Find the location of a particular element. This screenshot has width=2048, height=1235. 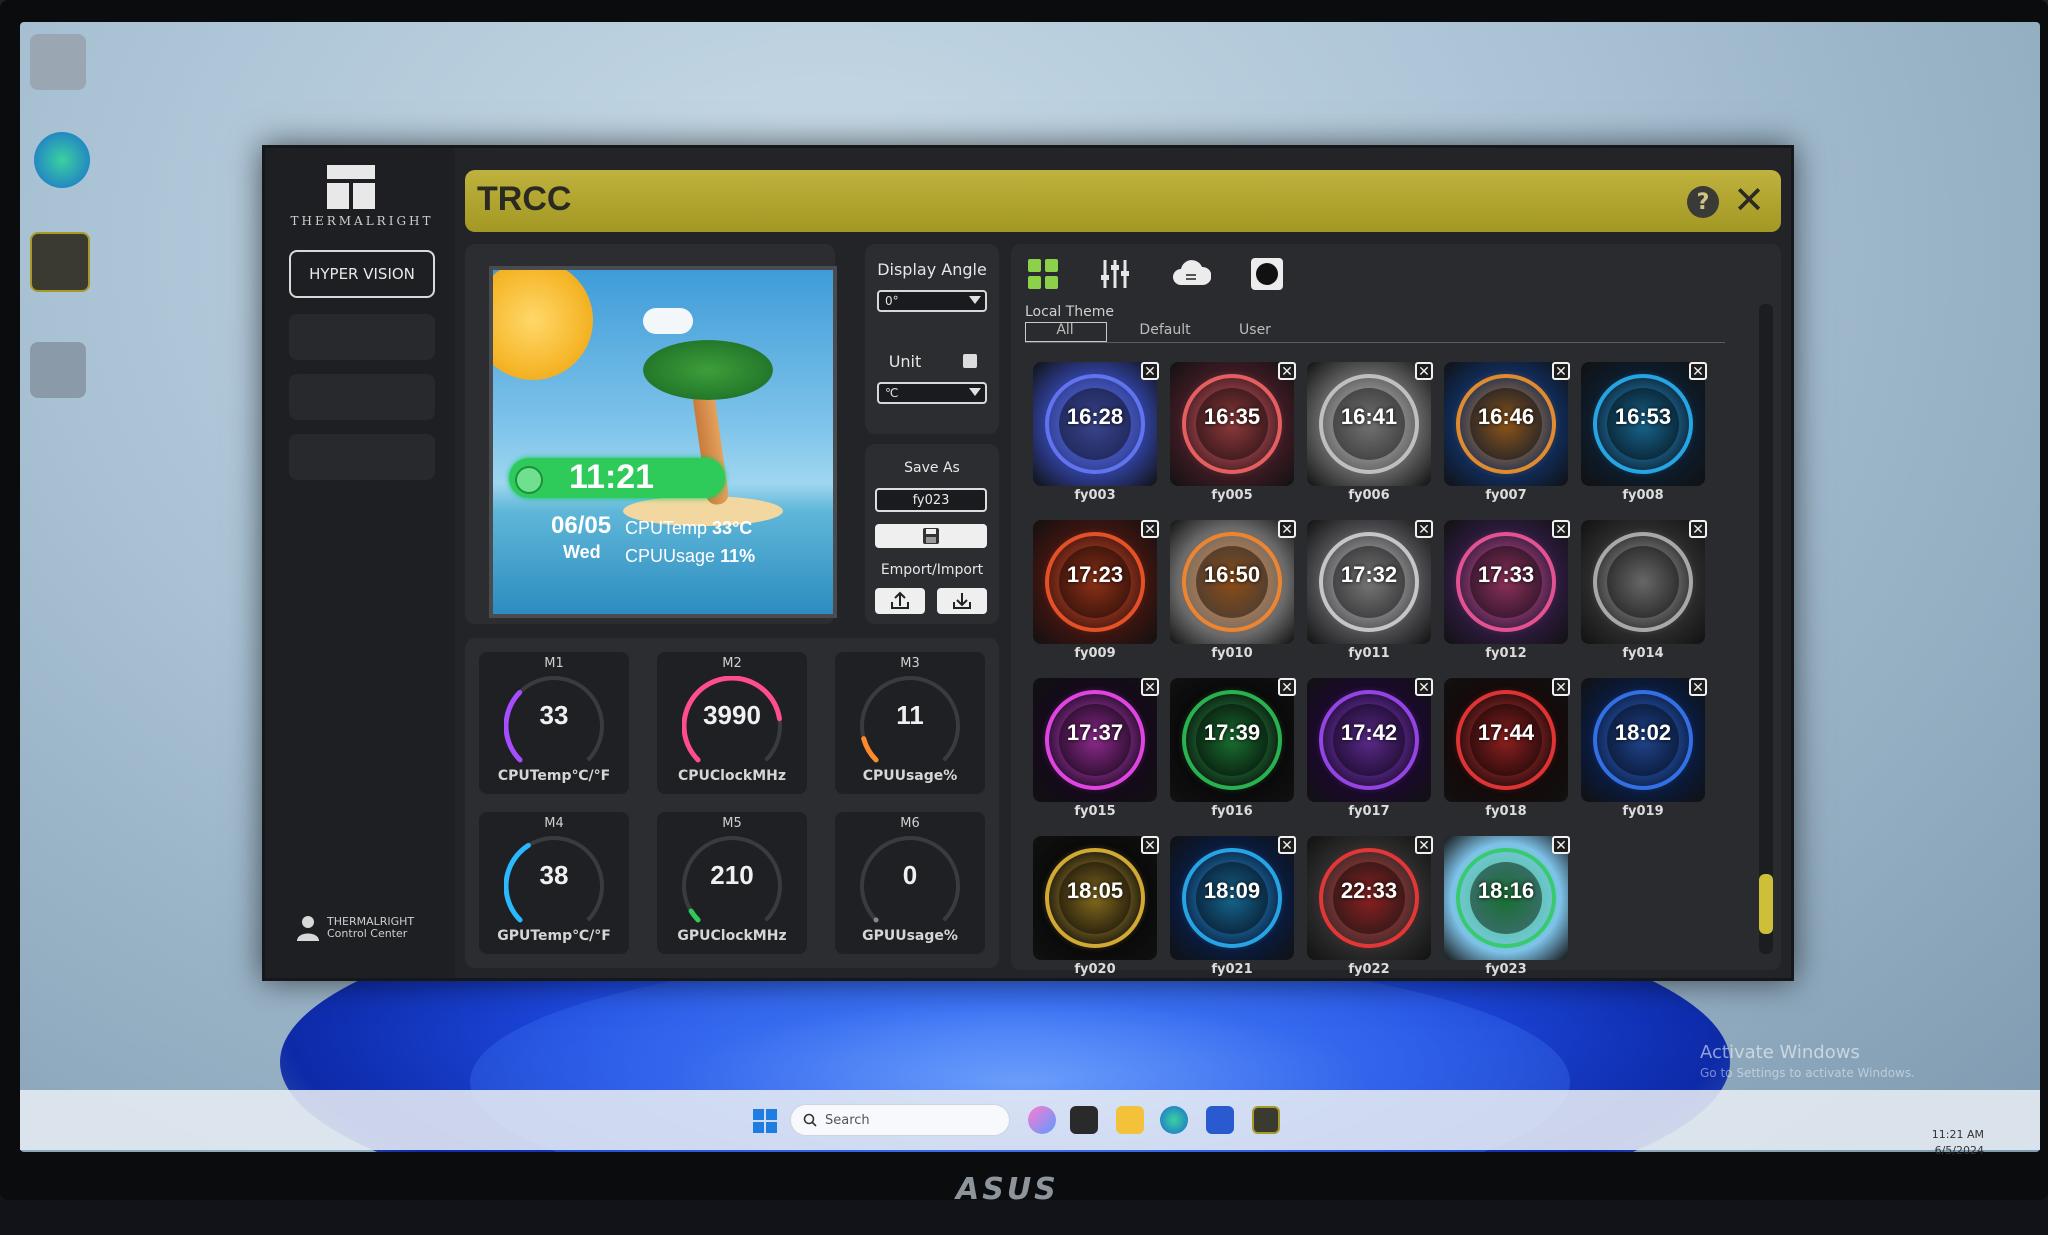

unit-checkbox is located at coordinates (970, 361).